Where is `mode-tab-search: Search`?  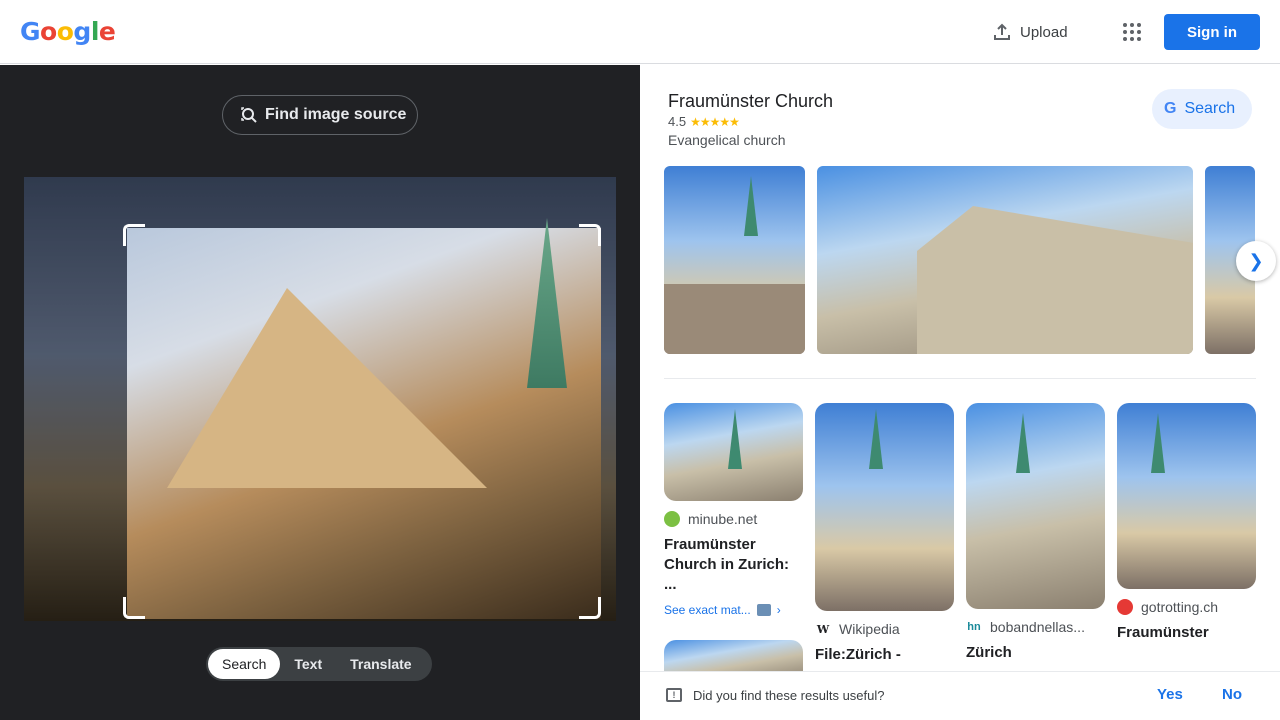 mode-tab-search: Search is located at coordinates (244, 664).